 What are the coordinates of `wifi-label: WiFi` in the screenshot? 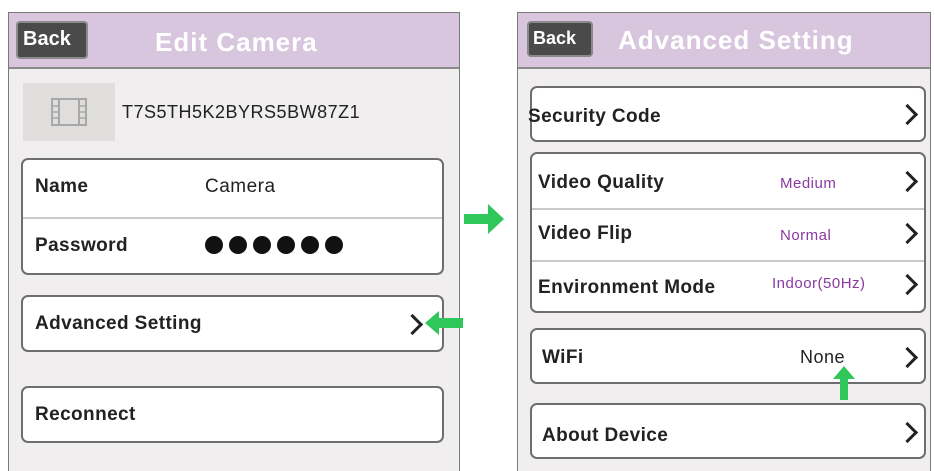 It's located at (563, 357).